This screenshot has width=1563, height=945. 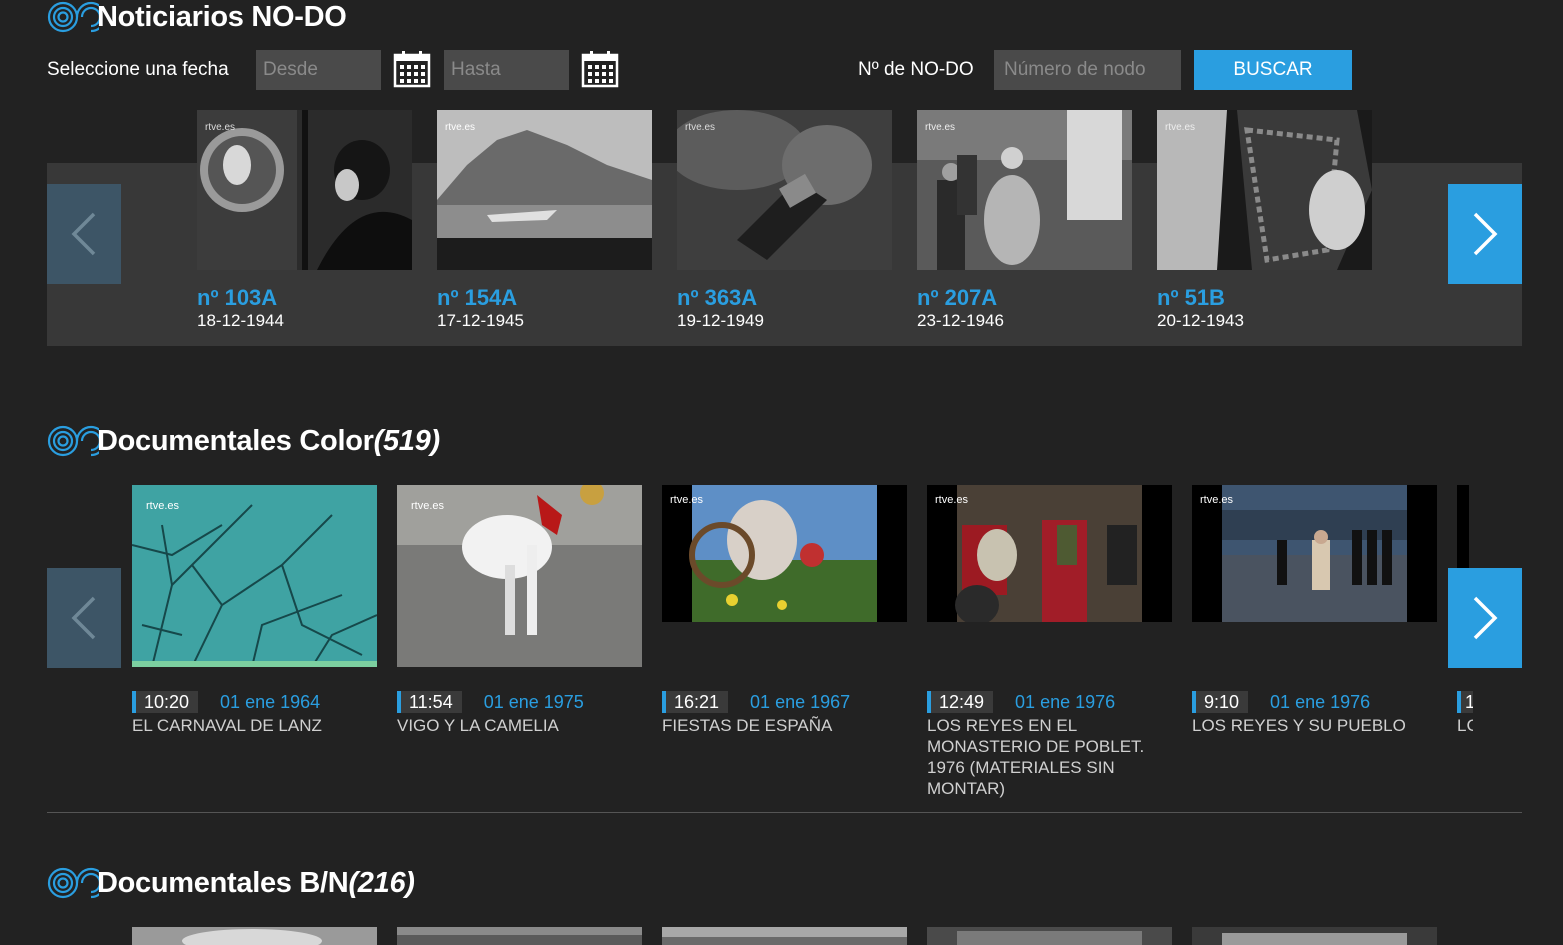 What do you see at coordinates (957, 298) in the screenshot?
I see `nodo-item-number: nº 207A` at bounding box center [957, 298].